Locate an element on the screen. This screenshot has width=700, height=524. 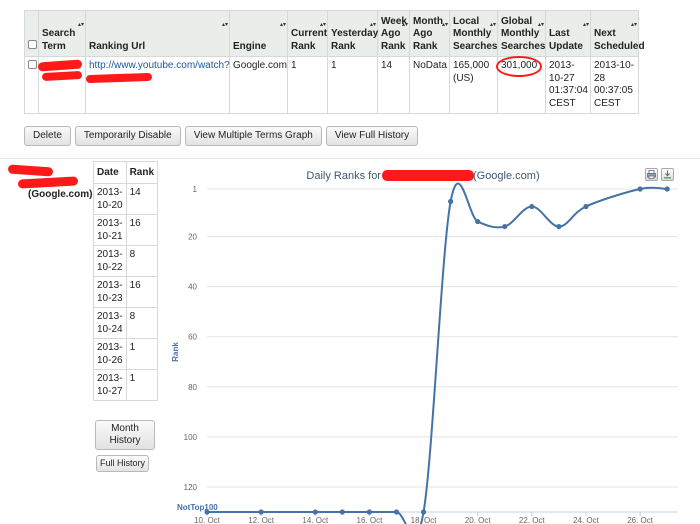
history-row: 2013-10-27 1 is located at coordinates (126, 385).